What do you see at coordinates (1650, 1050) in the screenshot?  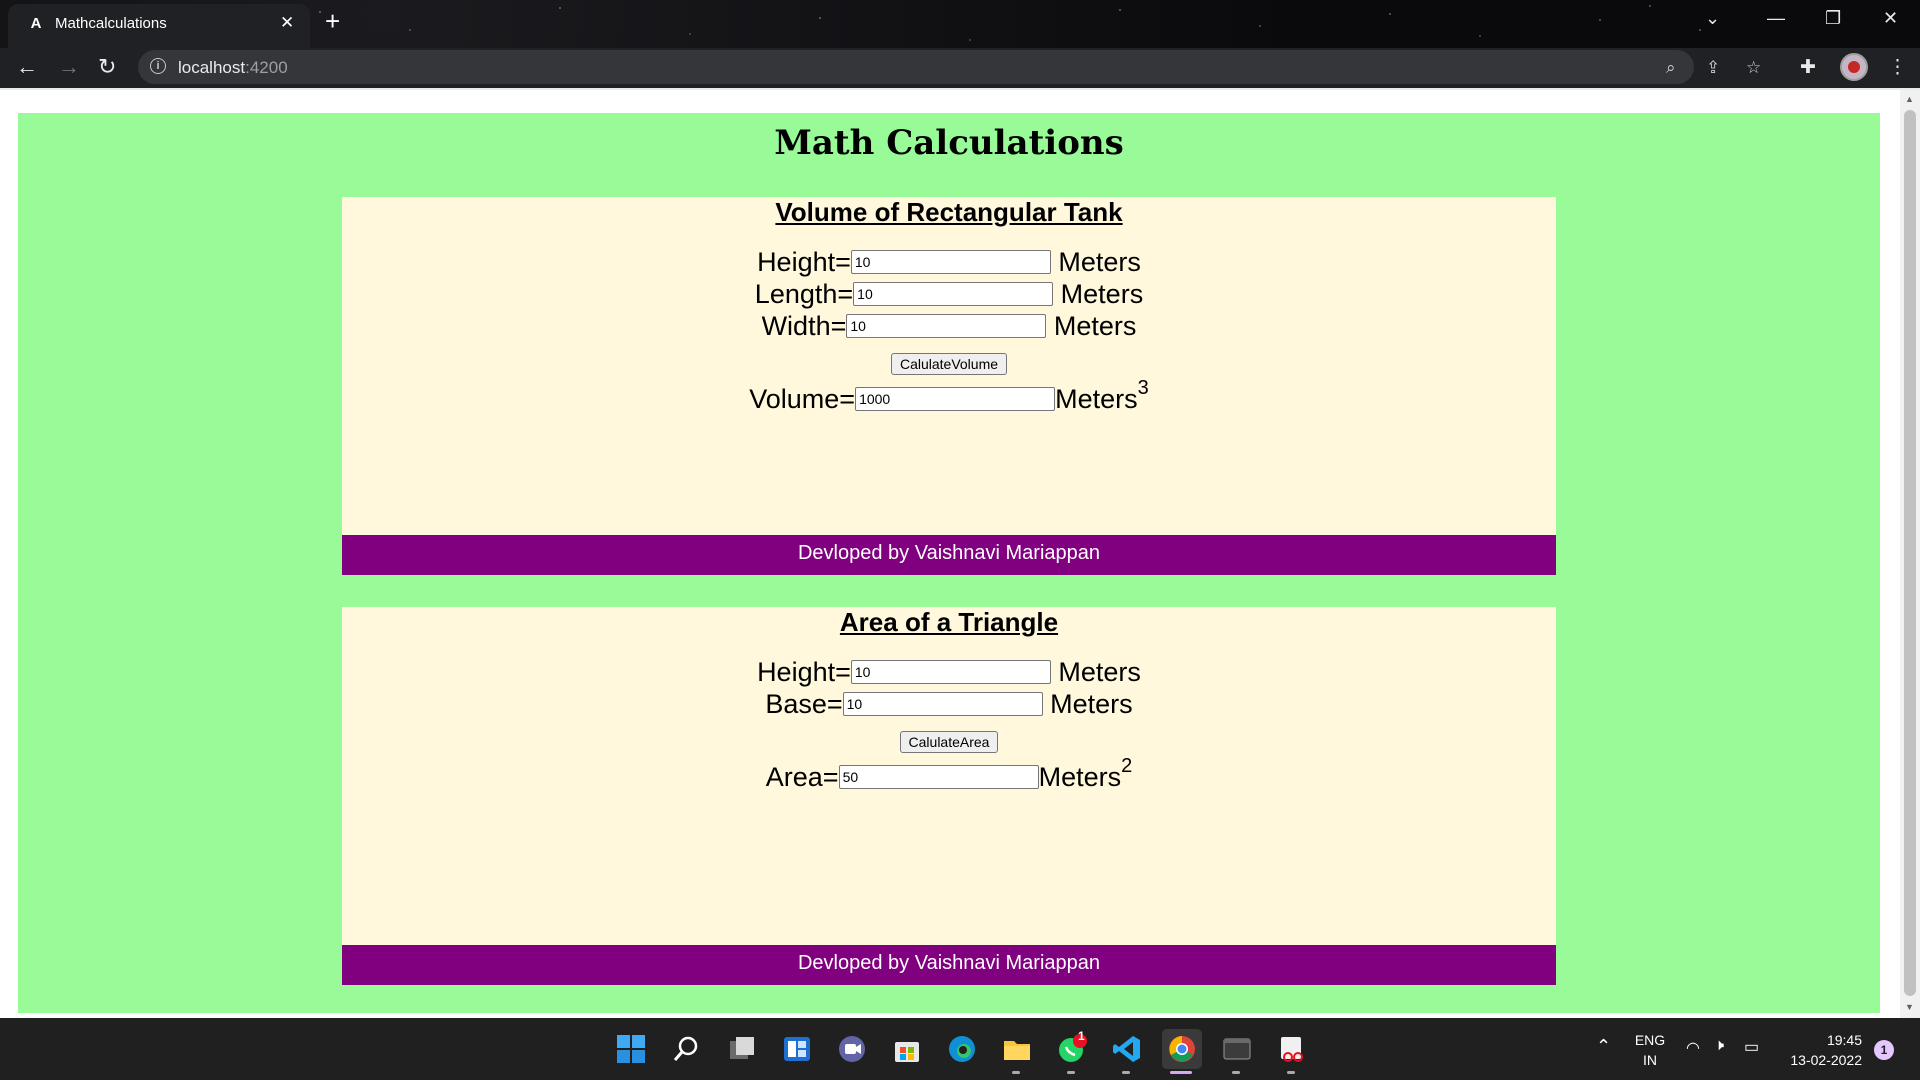 I see `language-indicator: ENG IN` at bounding box center [1650, 1050].